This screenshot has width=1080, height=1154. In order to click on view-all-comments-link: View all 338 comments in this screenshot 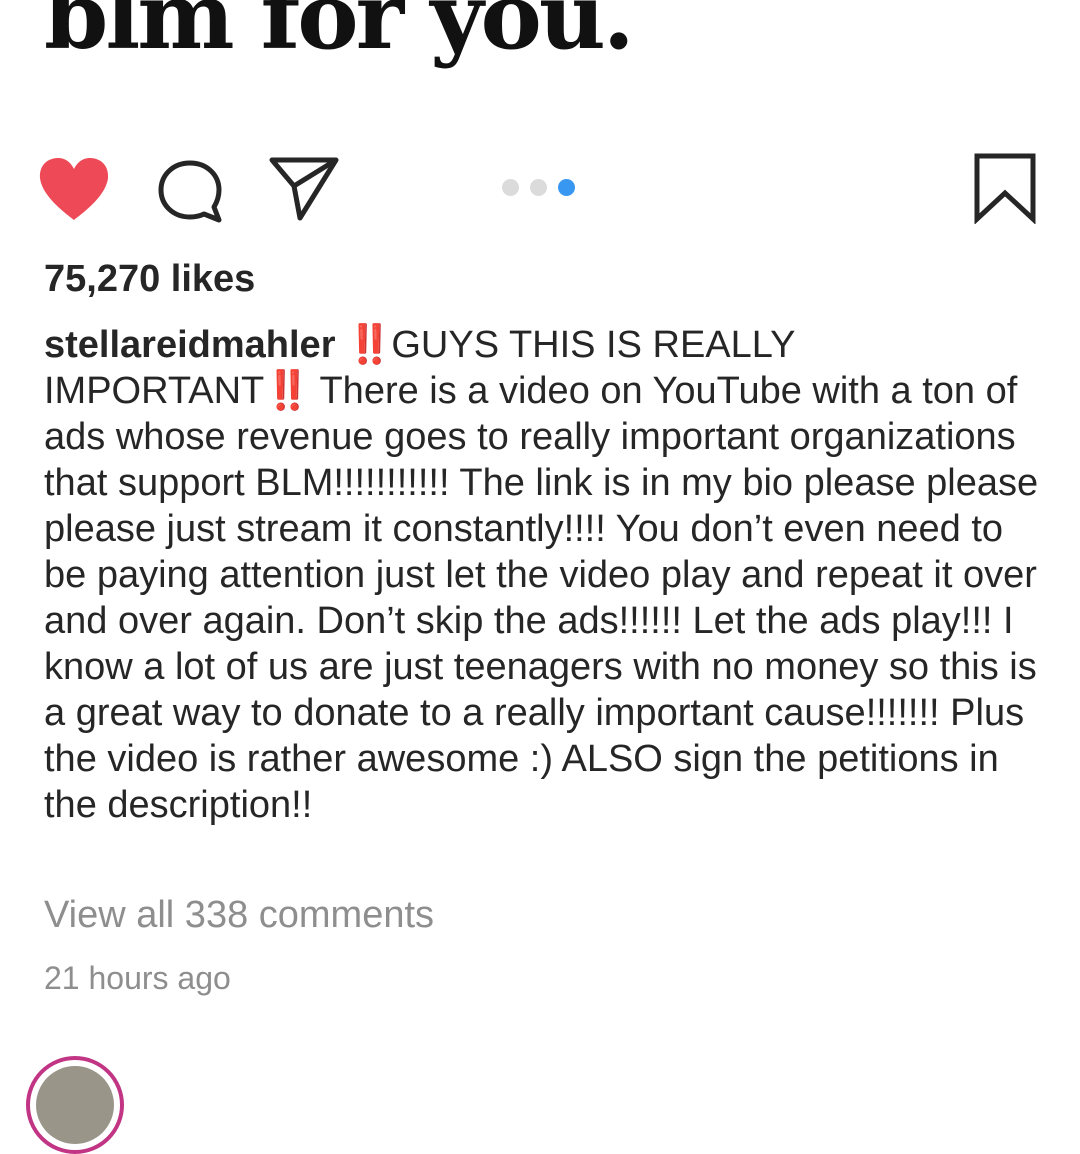, I will do `click(239, 915)`.